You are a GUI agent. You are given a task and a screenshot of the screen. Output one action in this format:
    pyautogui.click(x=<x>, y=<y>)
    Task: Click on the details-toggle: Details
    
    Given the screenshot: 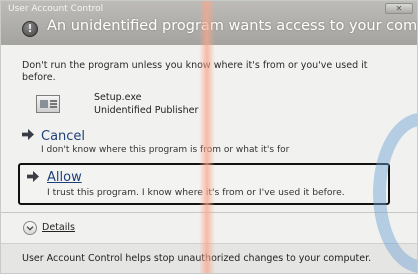 What is the action you would take?
    pyautogui.click(x=58, y=228)
    